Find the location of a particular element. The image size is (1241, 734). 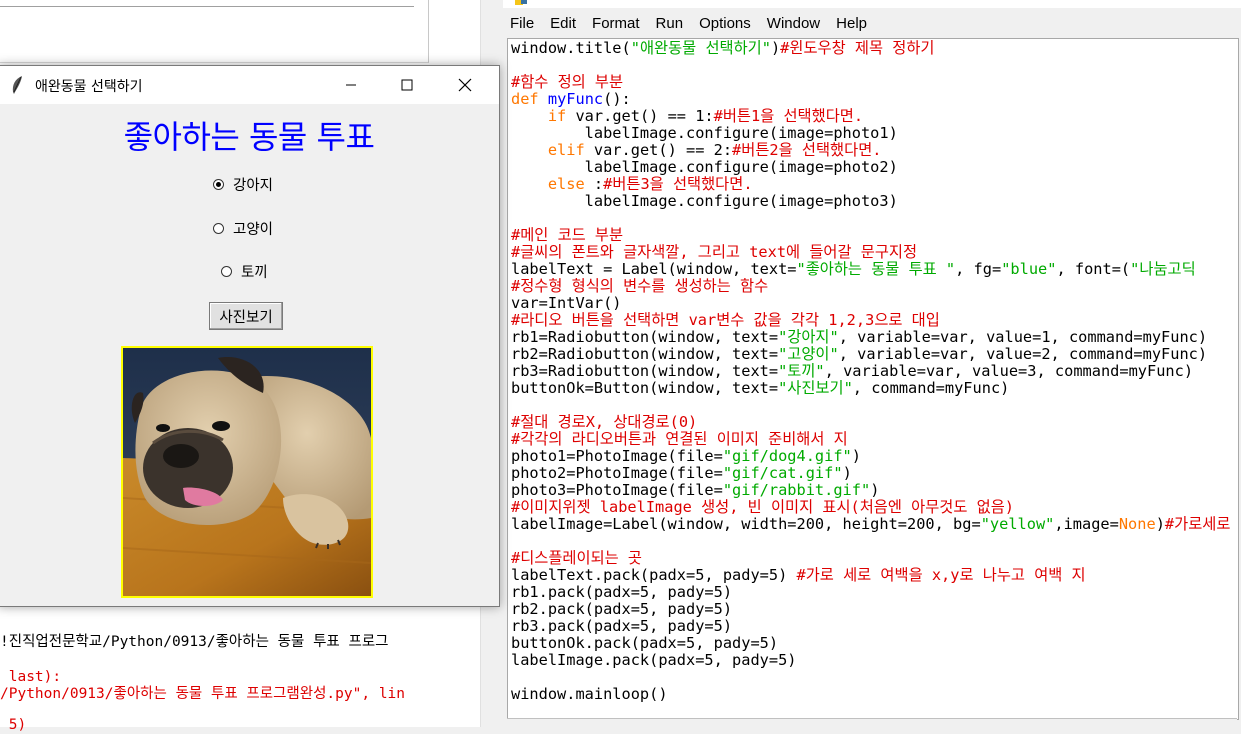

code-line: else :#버튼3을 선택했다면. is located at coordinates (650, 184).